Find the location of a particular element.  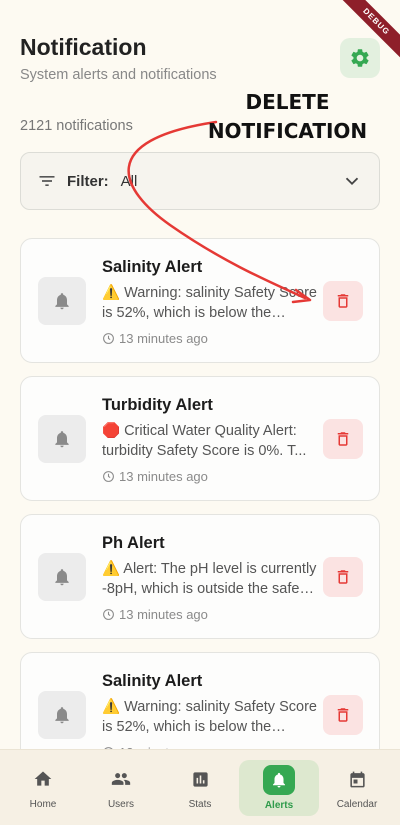

nav-item-stats: Stats is located at coordinates (200, 788).